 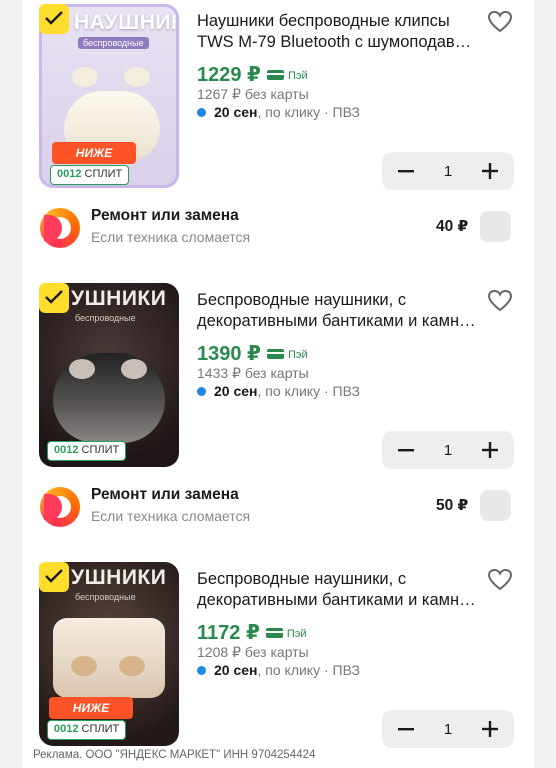 I want to click on price: 1229 ₽, so click(x=229, y=75).